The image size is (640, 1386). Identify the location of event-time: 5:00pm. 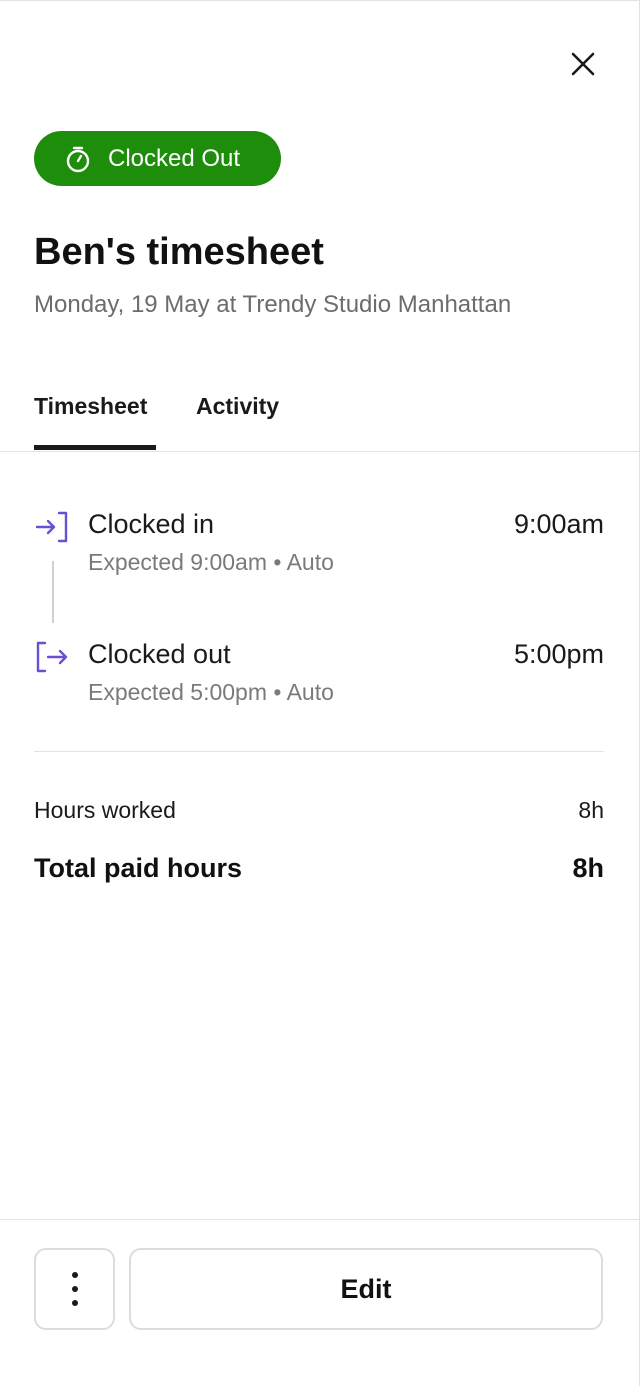
(558, 654).